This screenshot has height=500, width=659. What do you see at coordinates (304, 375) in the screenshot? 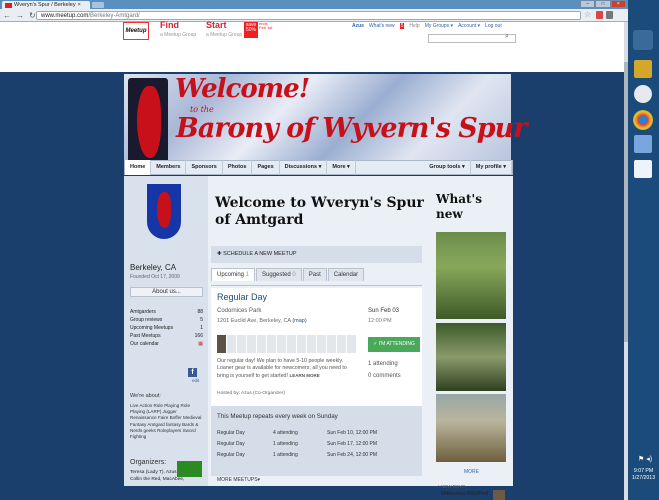
I see `learn-more-link: LEARN MORE` at bounding box center [304, 375].